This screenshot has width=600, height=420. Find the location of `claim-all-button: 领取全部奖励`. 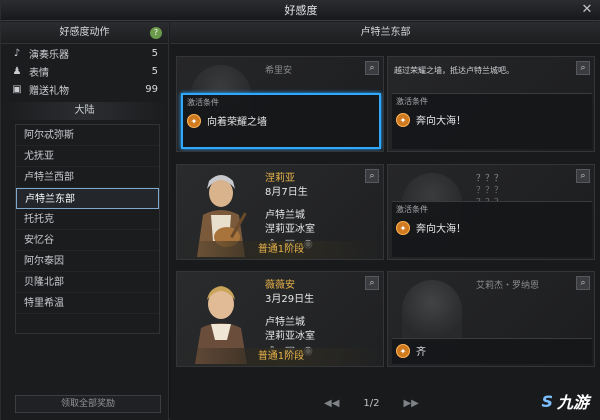

claim-all-button: 领取全部奖励 is located at coordinates (88, 404).